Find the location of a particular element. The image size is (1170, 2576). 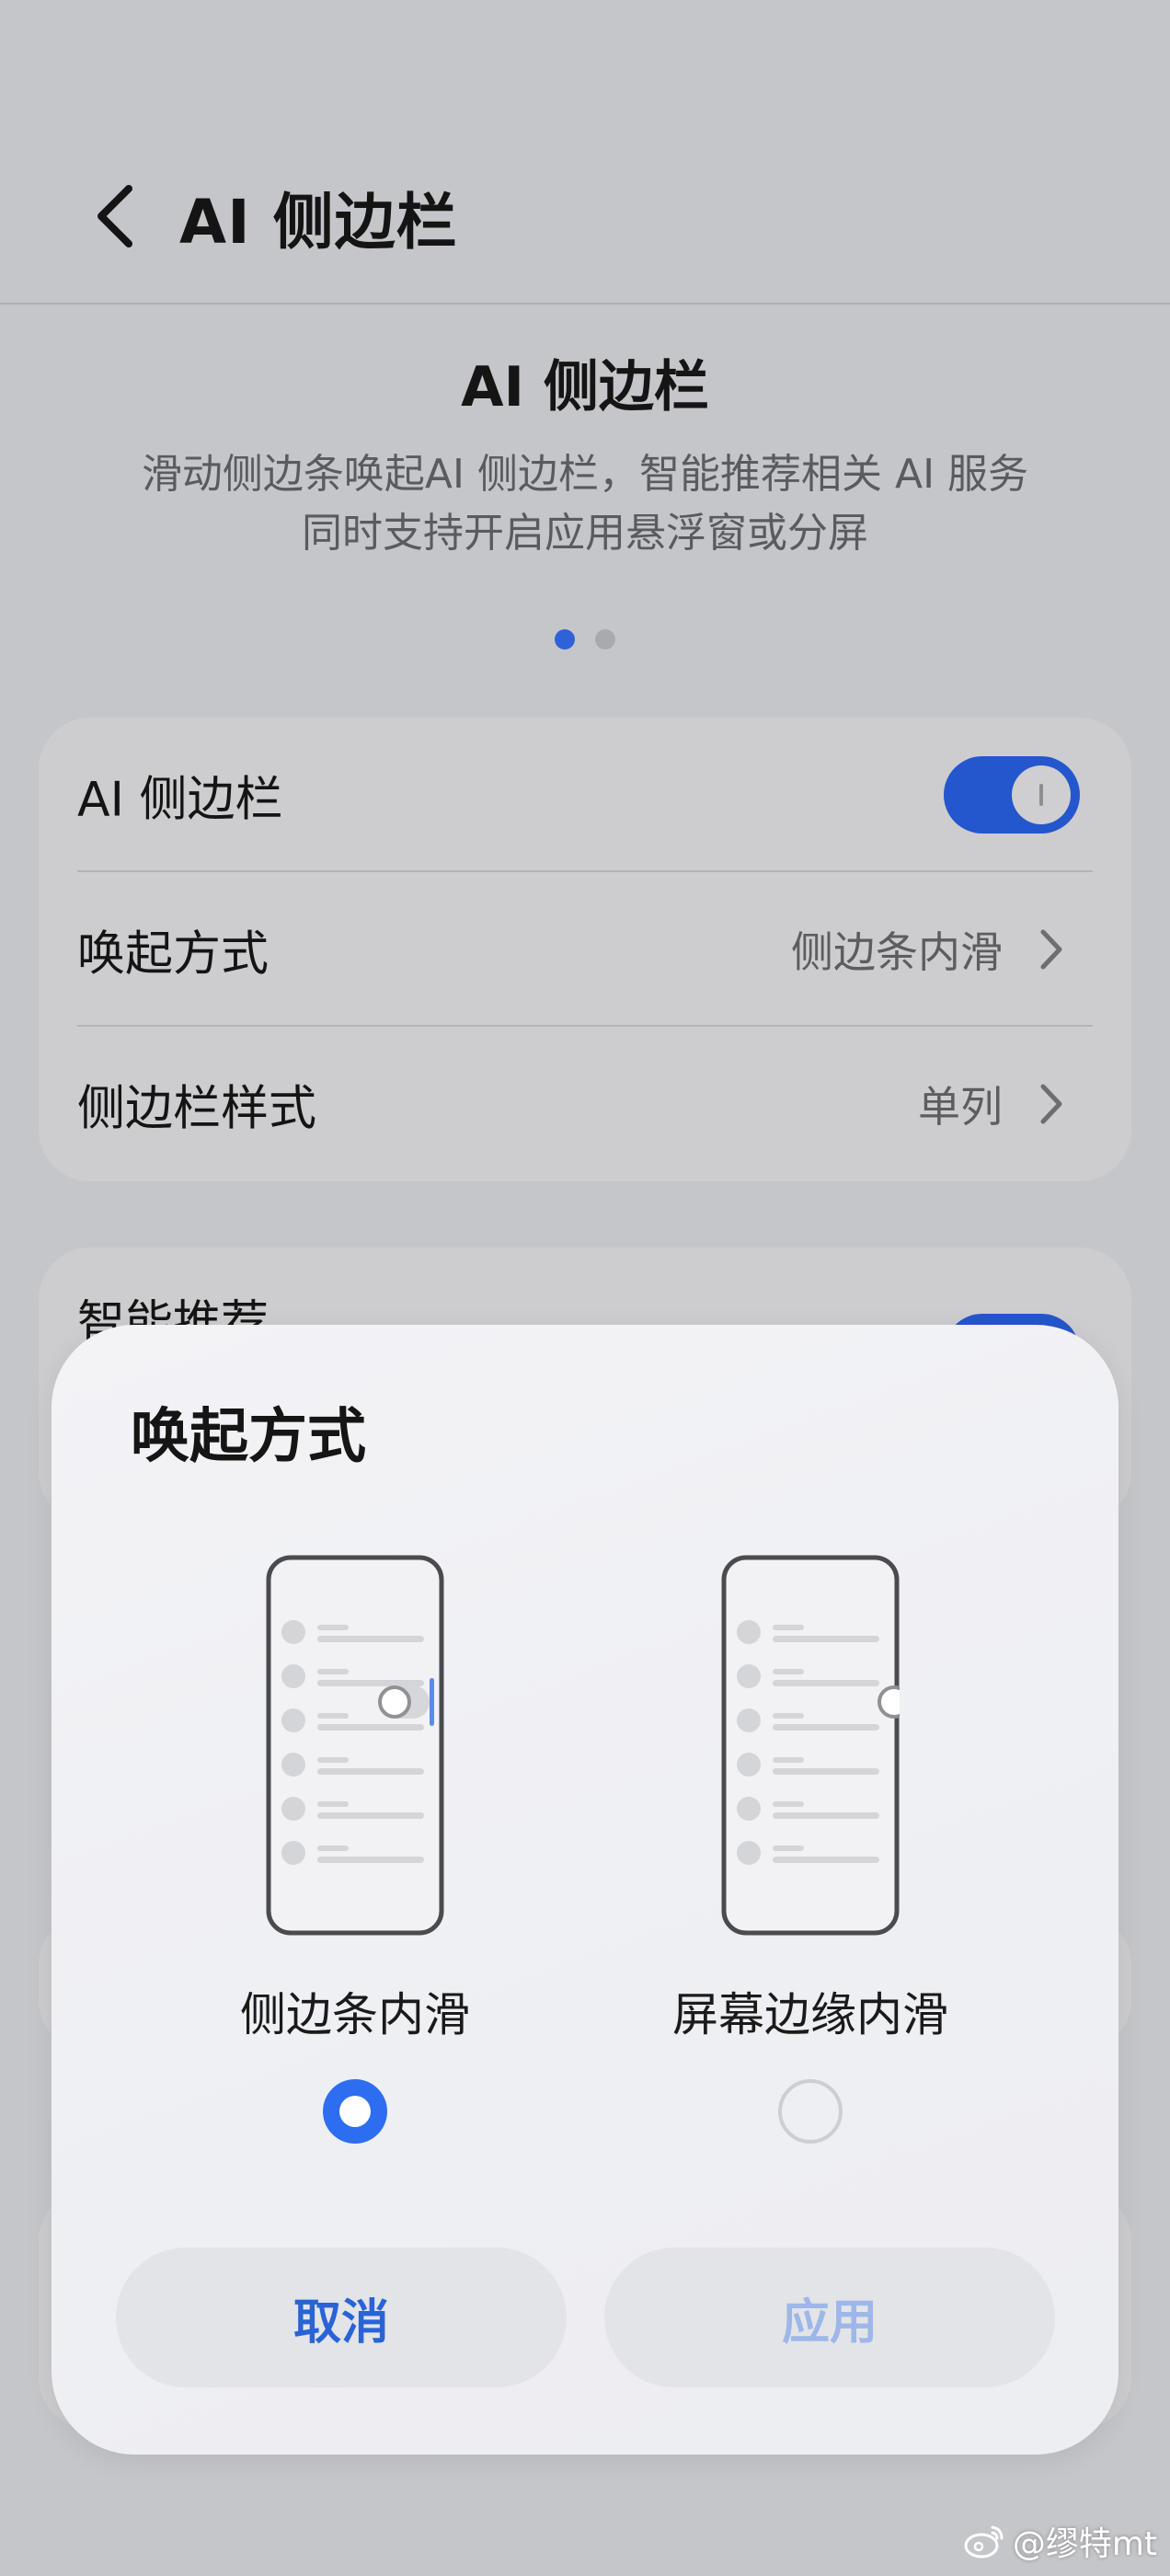

setting-value: 侧边条内滑 is located at coordinates (897, 952).